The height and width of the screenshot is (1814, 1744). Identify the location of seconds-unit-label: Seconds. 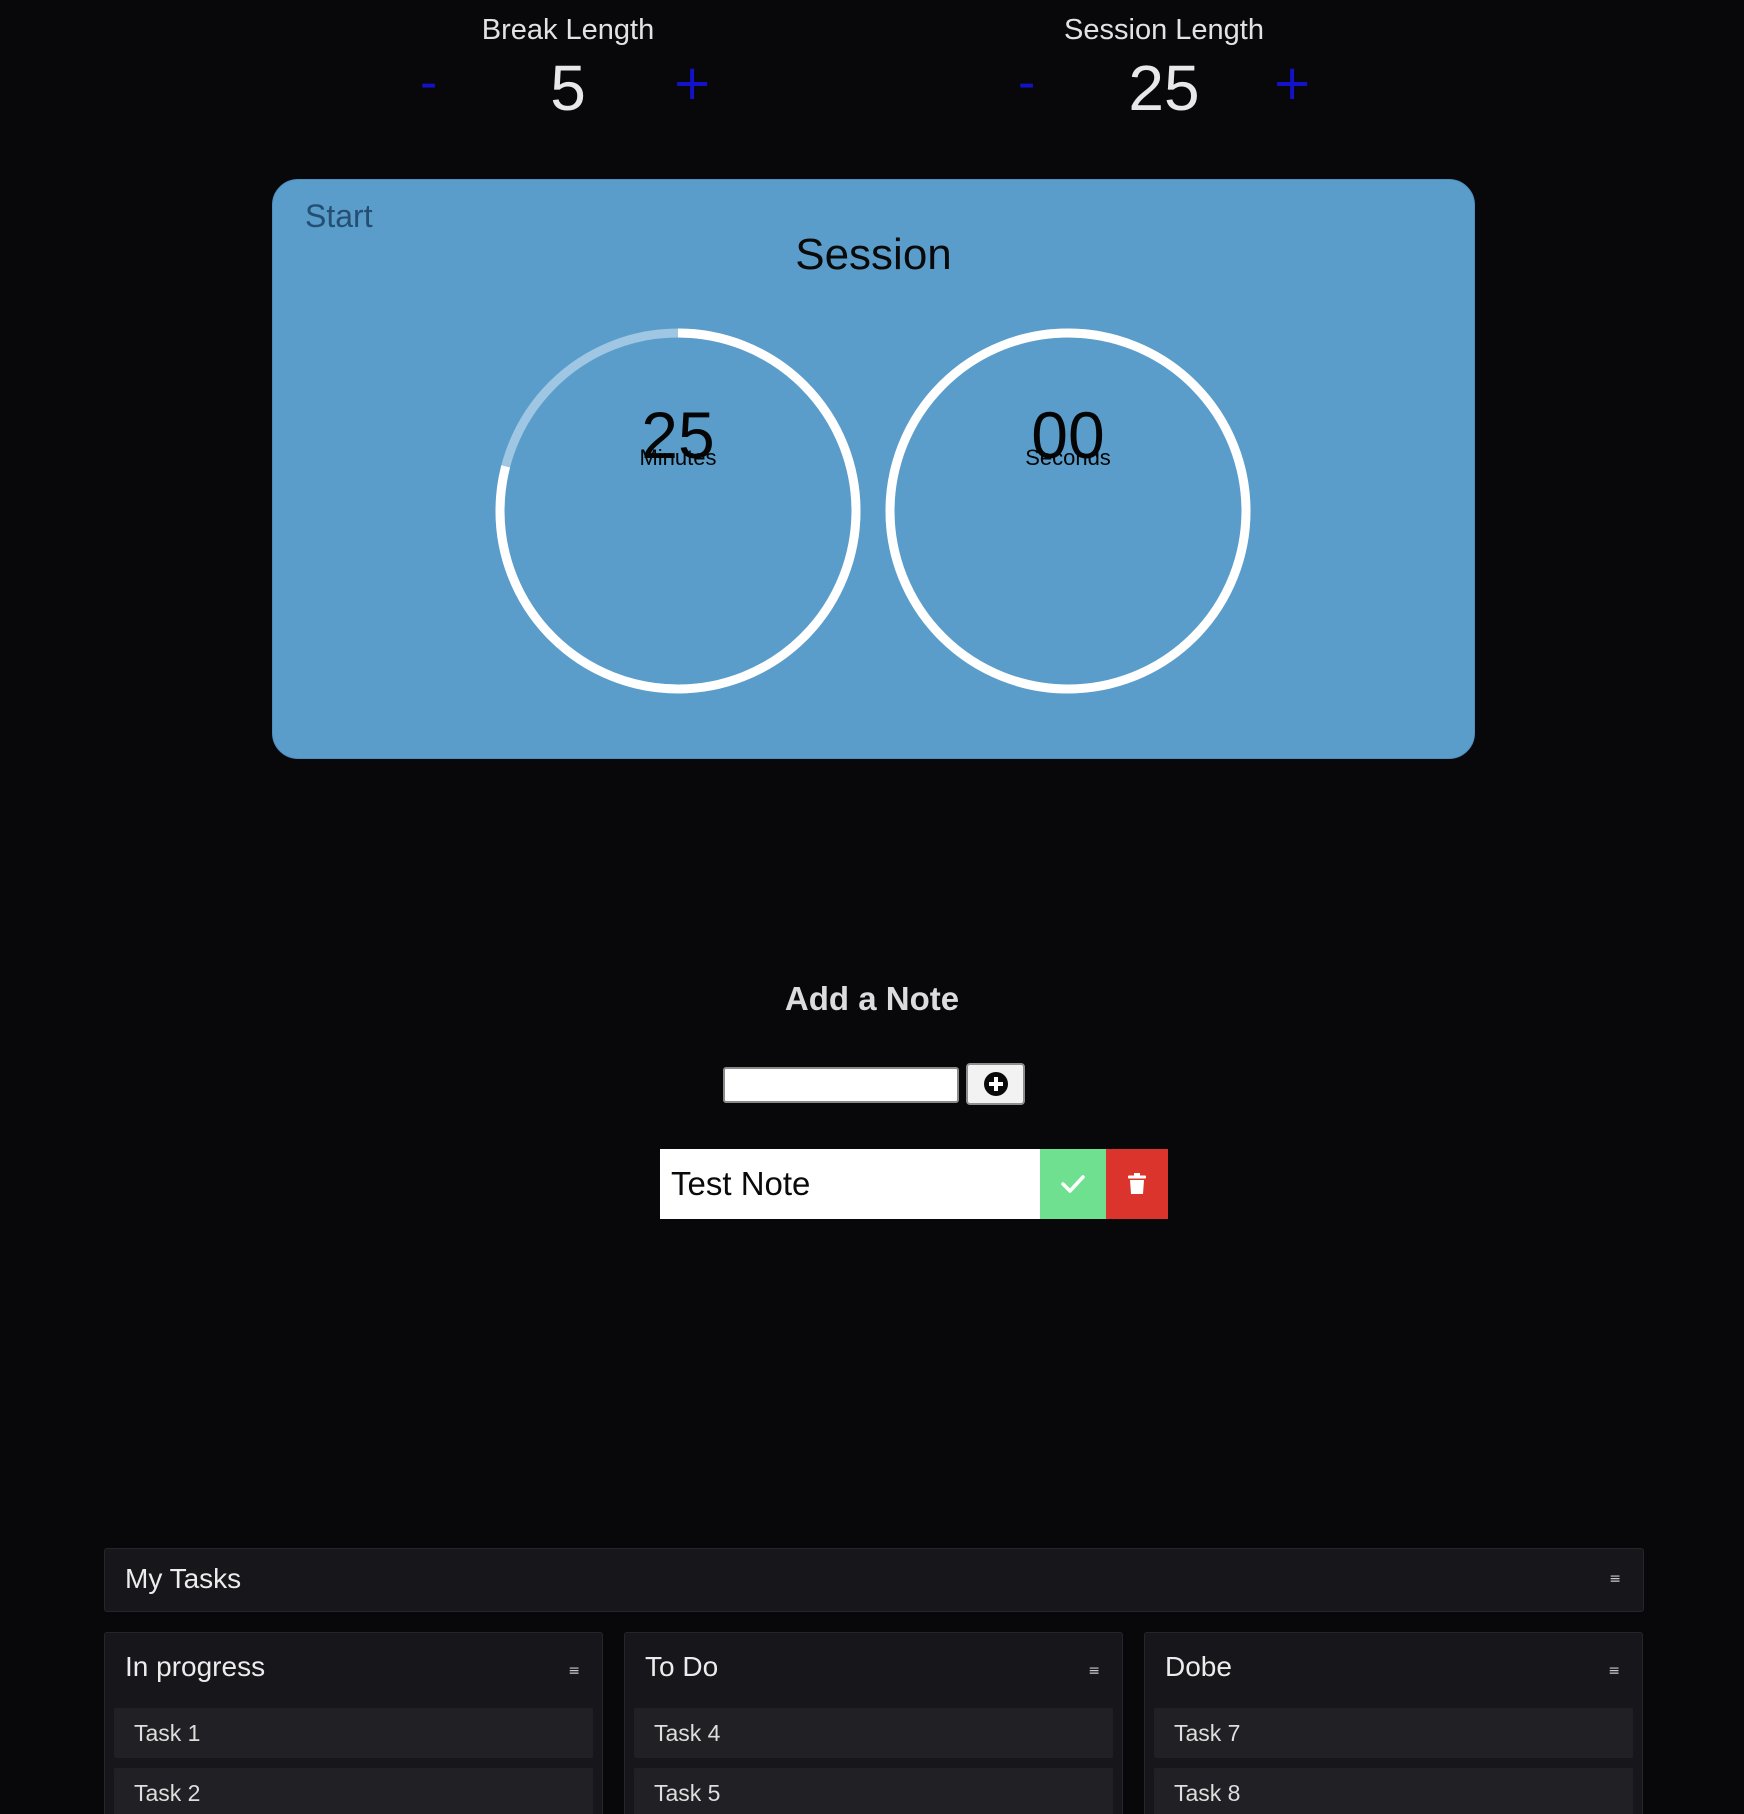
(1068, 457).